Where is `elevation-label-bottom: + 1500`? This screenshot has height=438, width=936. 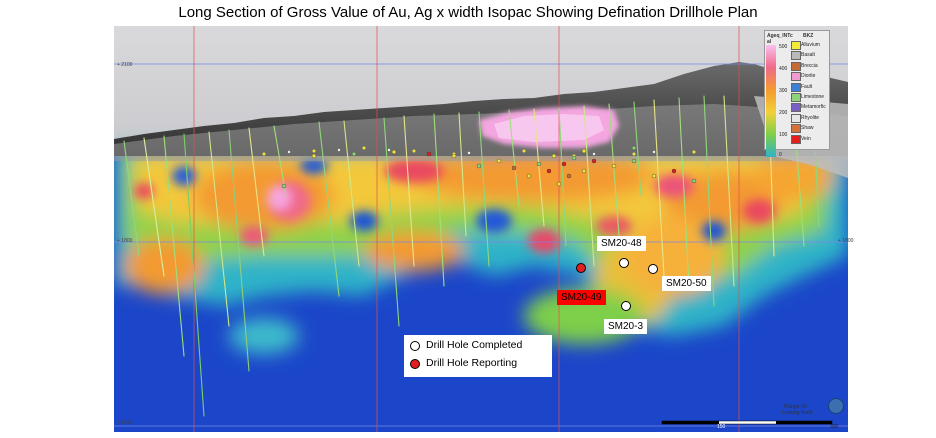
elevation-label-bottom: + 1500 is located at coordinates (125, 423).